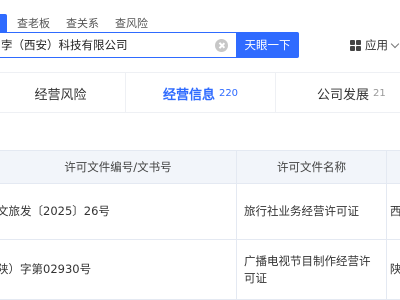 The width and height of the screenshot is (400, 300). Describe the element at coordinates (60, 95) in the screenshot. I see `tab-label: 经营风险` at that location.